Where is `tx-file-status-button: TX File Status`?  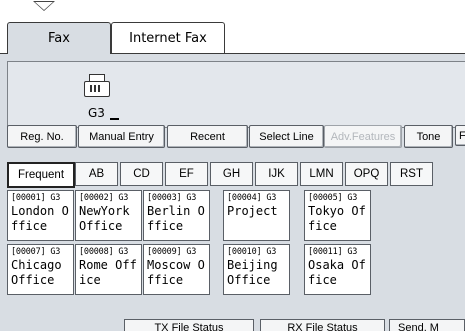 tx-file-status-button: TX File Status is located at coordinates (189, 325).